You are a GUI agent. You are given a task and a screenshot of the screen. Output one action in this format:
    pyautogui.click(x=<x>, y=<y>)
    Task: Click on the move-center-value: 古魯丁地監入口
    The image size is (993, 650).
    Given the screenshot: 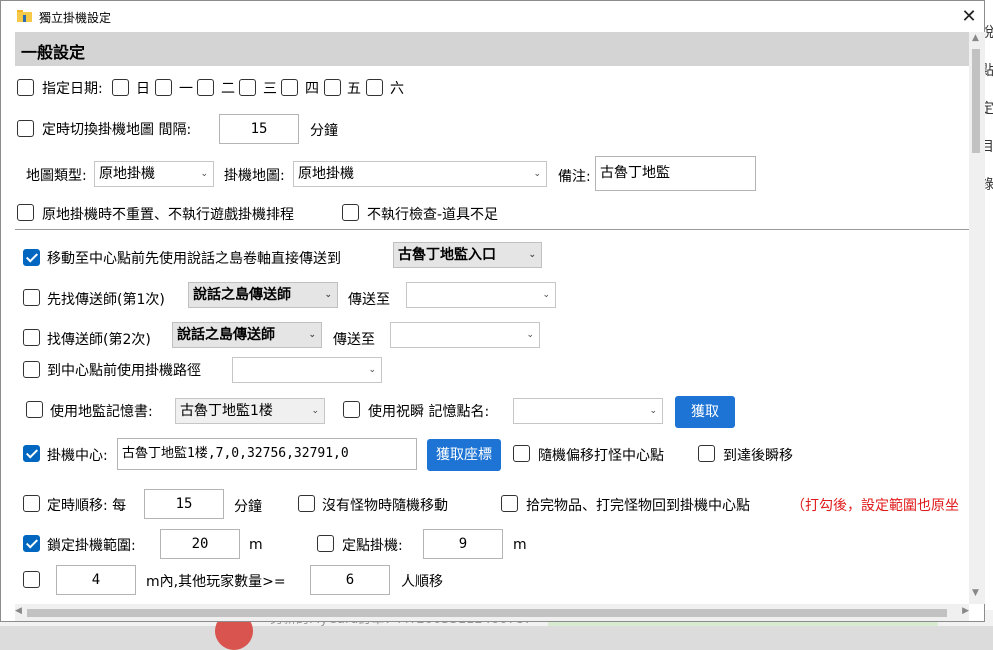 What is the action you would take?
    pyautogui.click(x=447, y=255)
    